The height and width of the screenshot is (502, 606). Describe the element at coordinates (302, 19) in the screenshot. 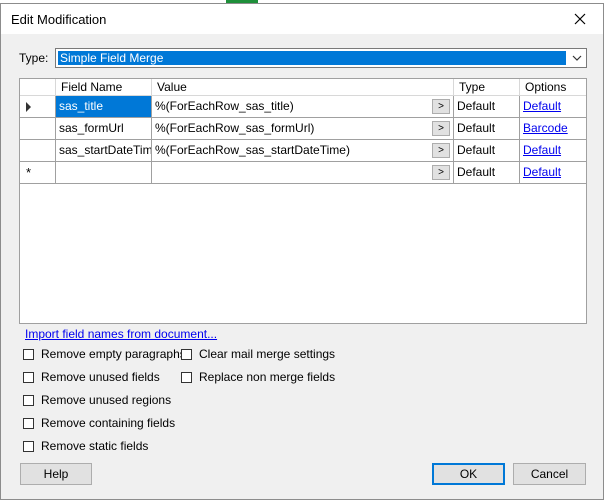

I see `title-bar: Edit Modification` at that location.